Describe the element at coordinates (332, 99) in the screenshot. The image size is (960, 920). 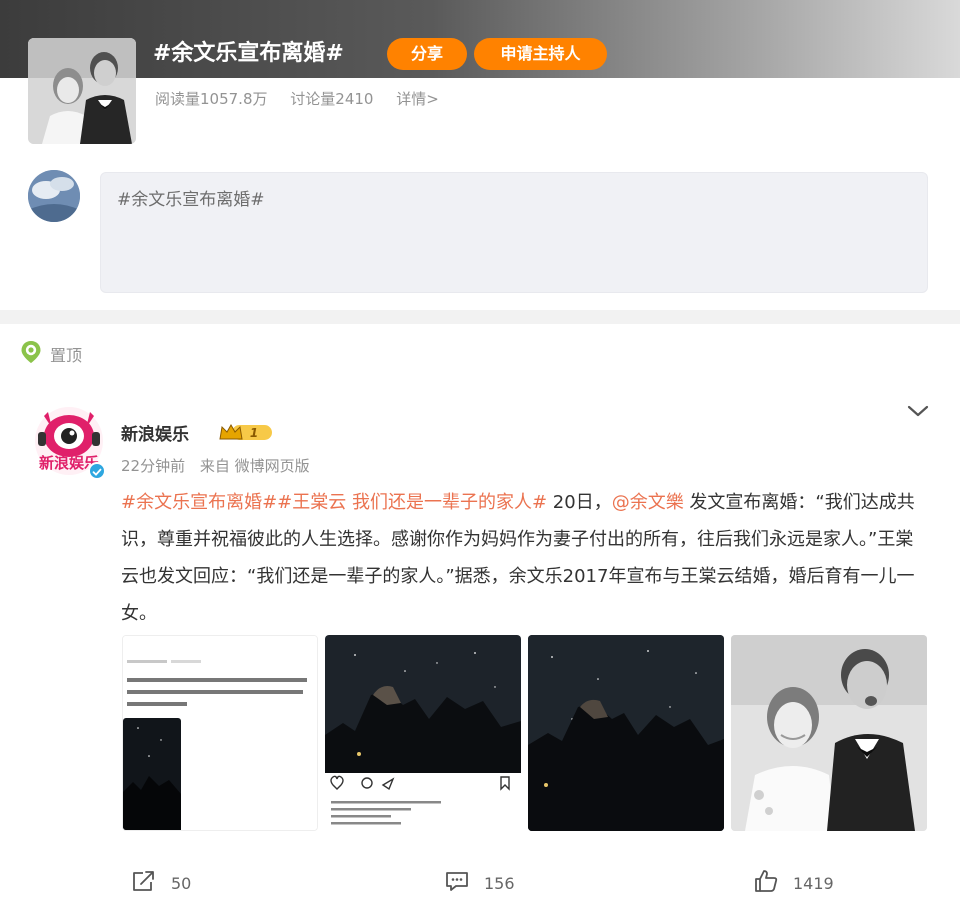
I see `discussion-count: 讨论量2410` at that location.